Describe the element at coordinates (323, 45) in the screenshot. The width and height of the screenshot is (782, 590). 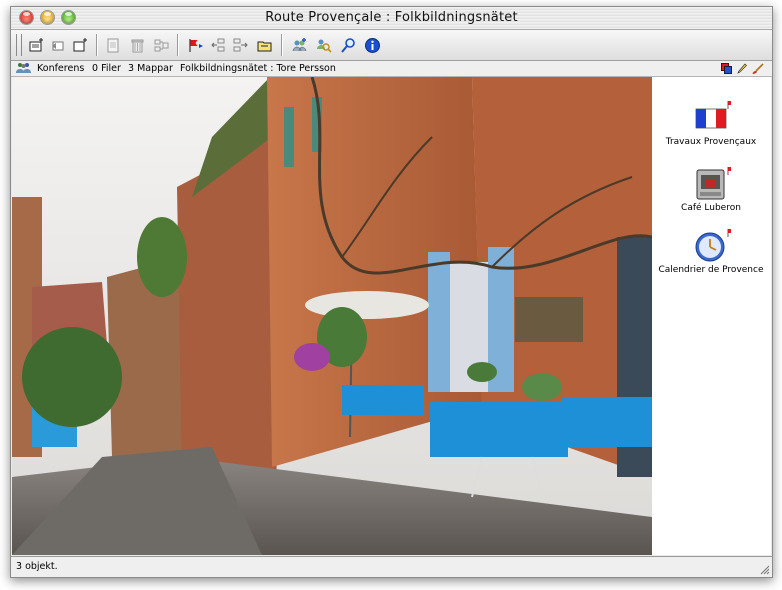
I see `search-members-icon` at that location.